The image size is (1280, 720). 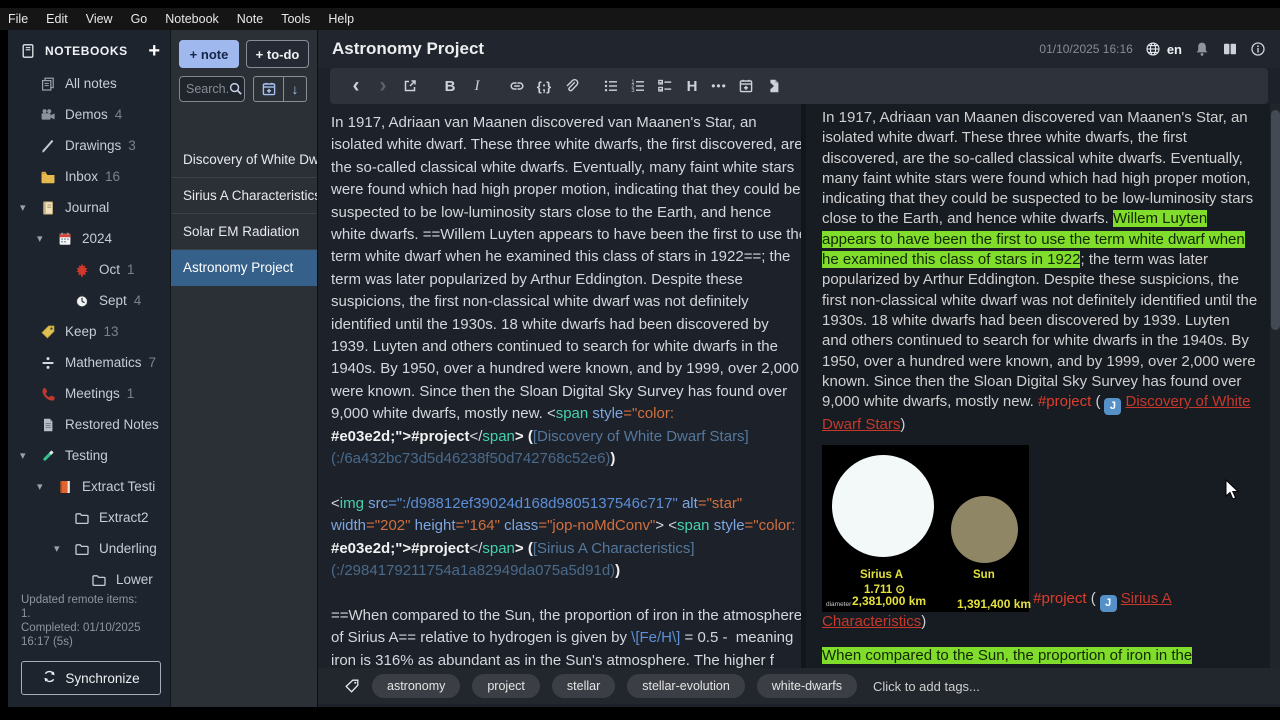 I want to click on notebooks-header-label: NOTEBOOKS, so click(x=86, y=51).